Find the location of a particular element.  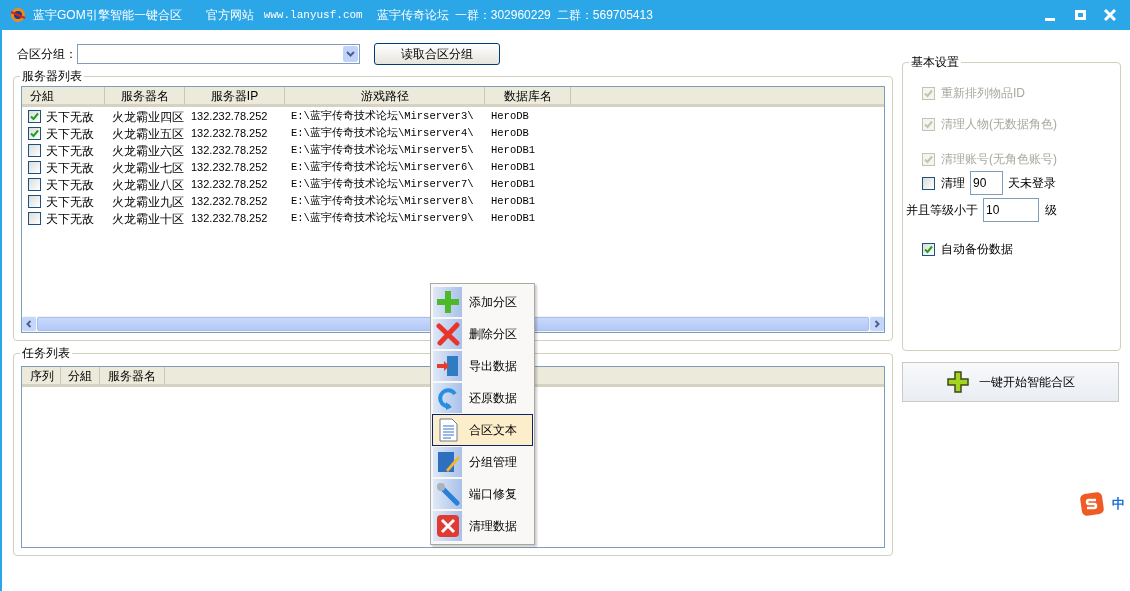

column-header: 数据库名 is located at coordinates (528, 95).